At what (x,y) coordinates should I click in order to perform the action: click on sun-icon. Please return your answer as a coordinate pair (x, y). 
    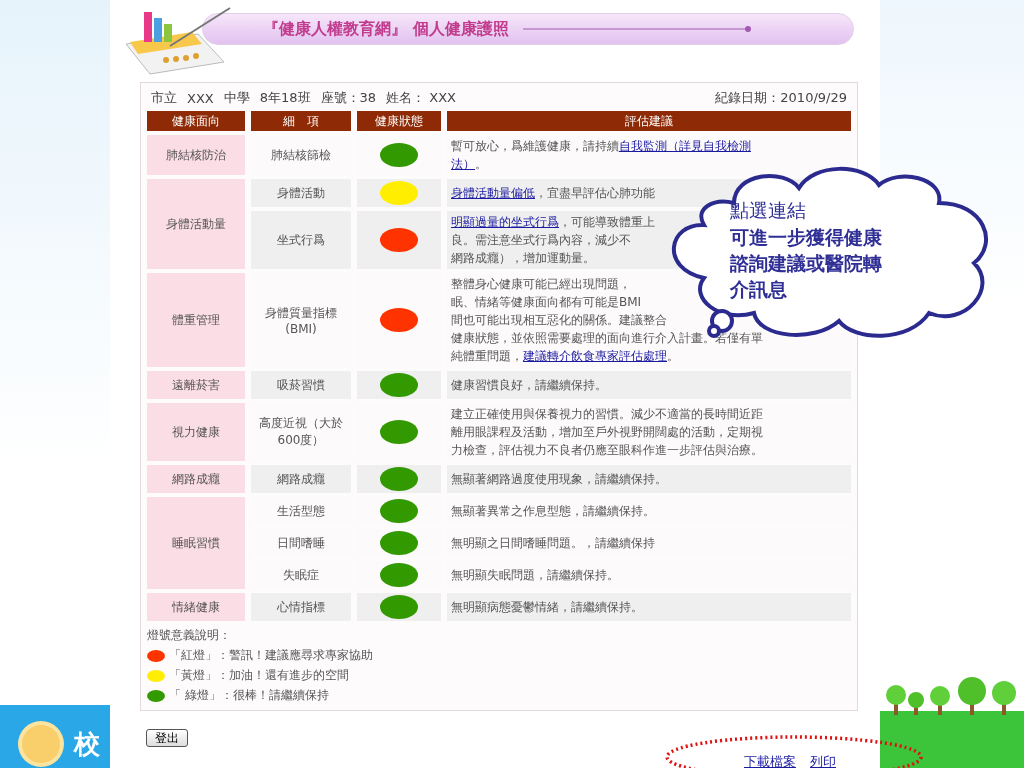
    Looking at the image, I should click on (41, 743).